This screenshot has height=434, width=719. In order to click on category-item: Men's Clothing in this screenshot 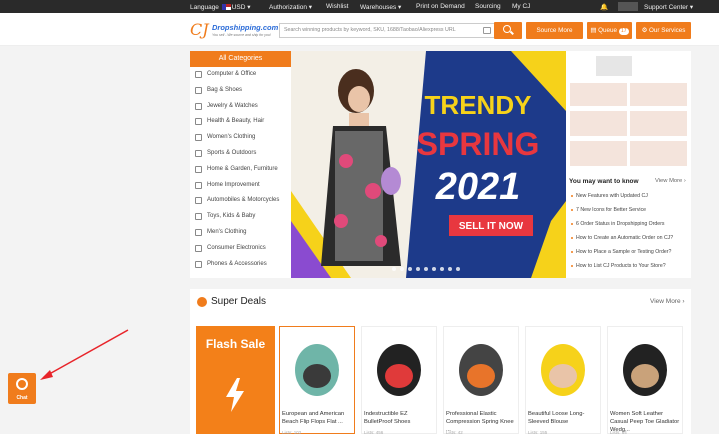, I will do `click(240, 233)`.